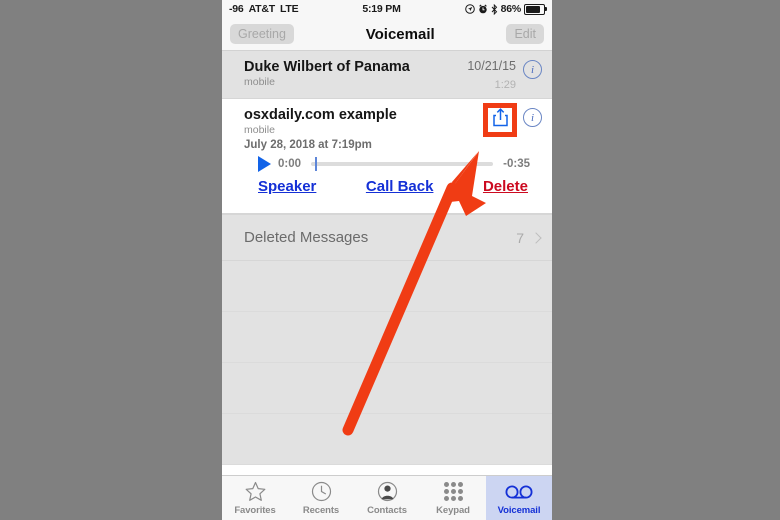  I want to click on elapsed-time: 0:00, so click(290, 164).